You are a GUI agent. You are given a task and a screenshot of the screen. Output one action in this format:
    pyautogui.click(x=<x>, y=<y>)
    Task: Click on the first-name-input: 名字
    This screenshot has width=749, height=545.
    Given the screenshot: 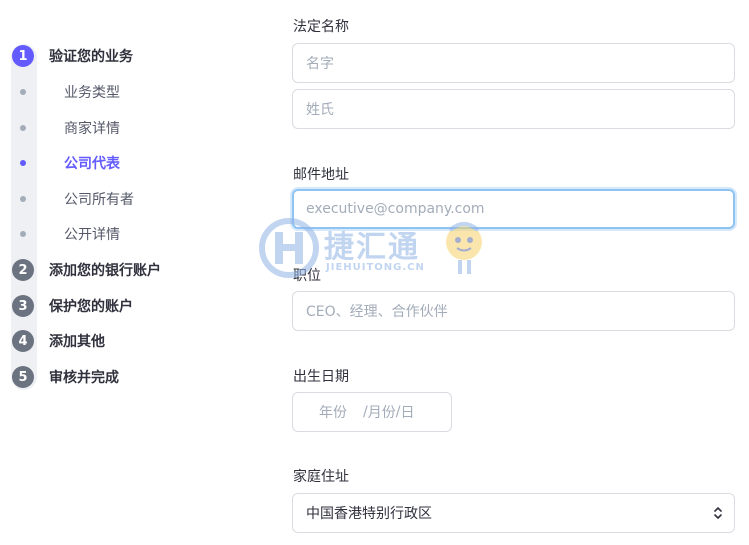 What is the action you would take?
    pyautogui.click(x=513, y=63)
    